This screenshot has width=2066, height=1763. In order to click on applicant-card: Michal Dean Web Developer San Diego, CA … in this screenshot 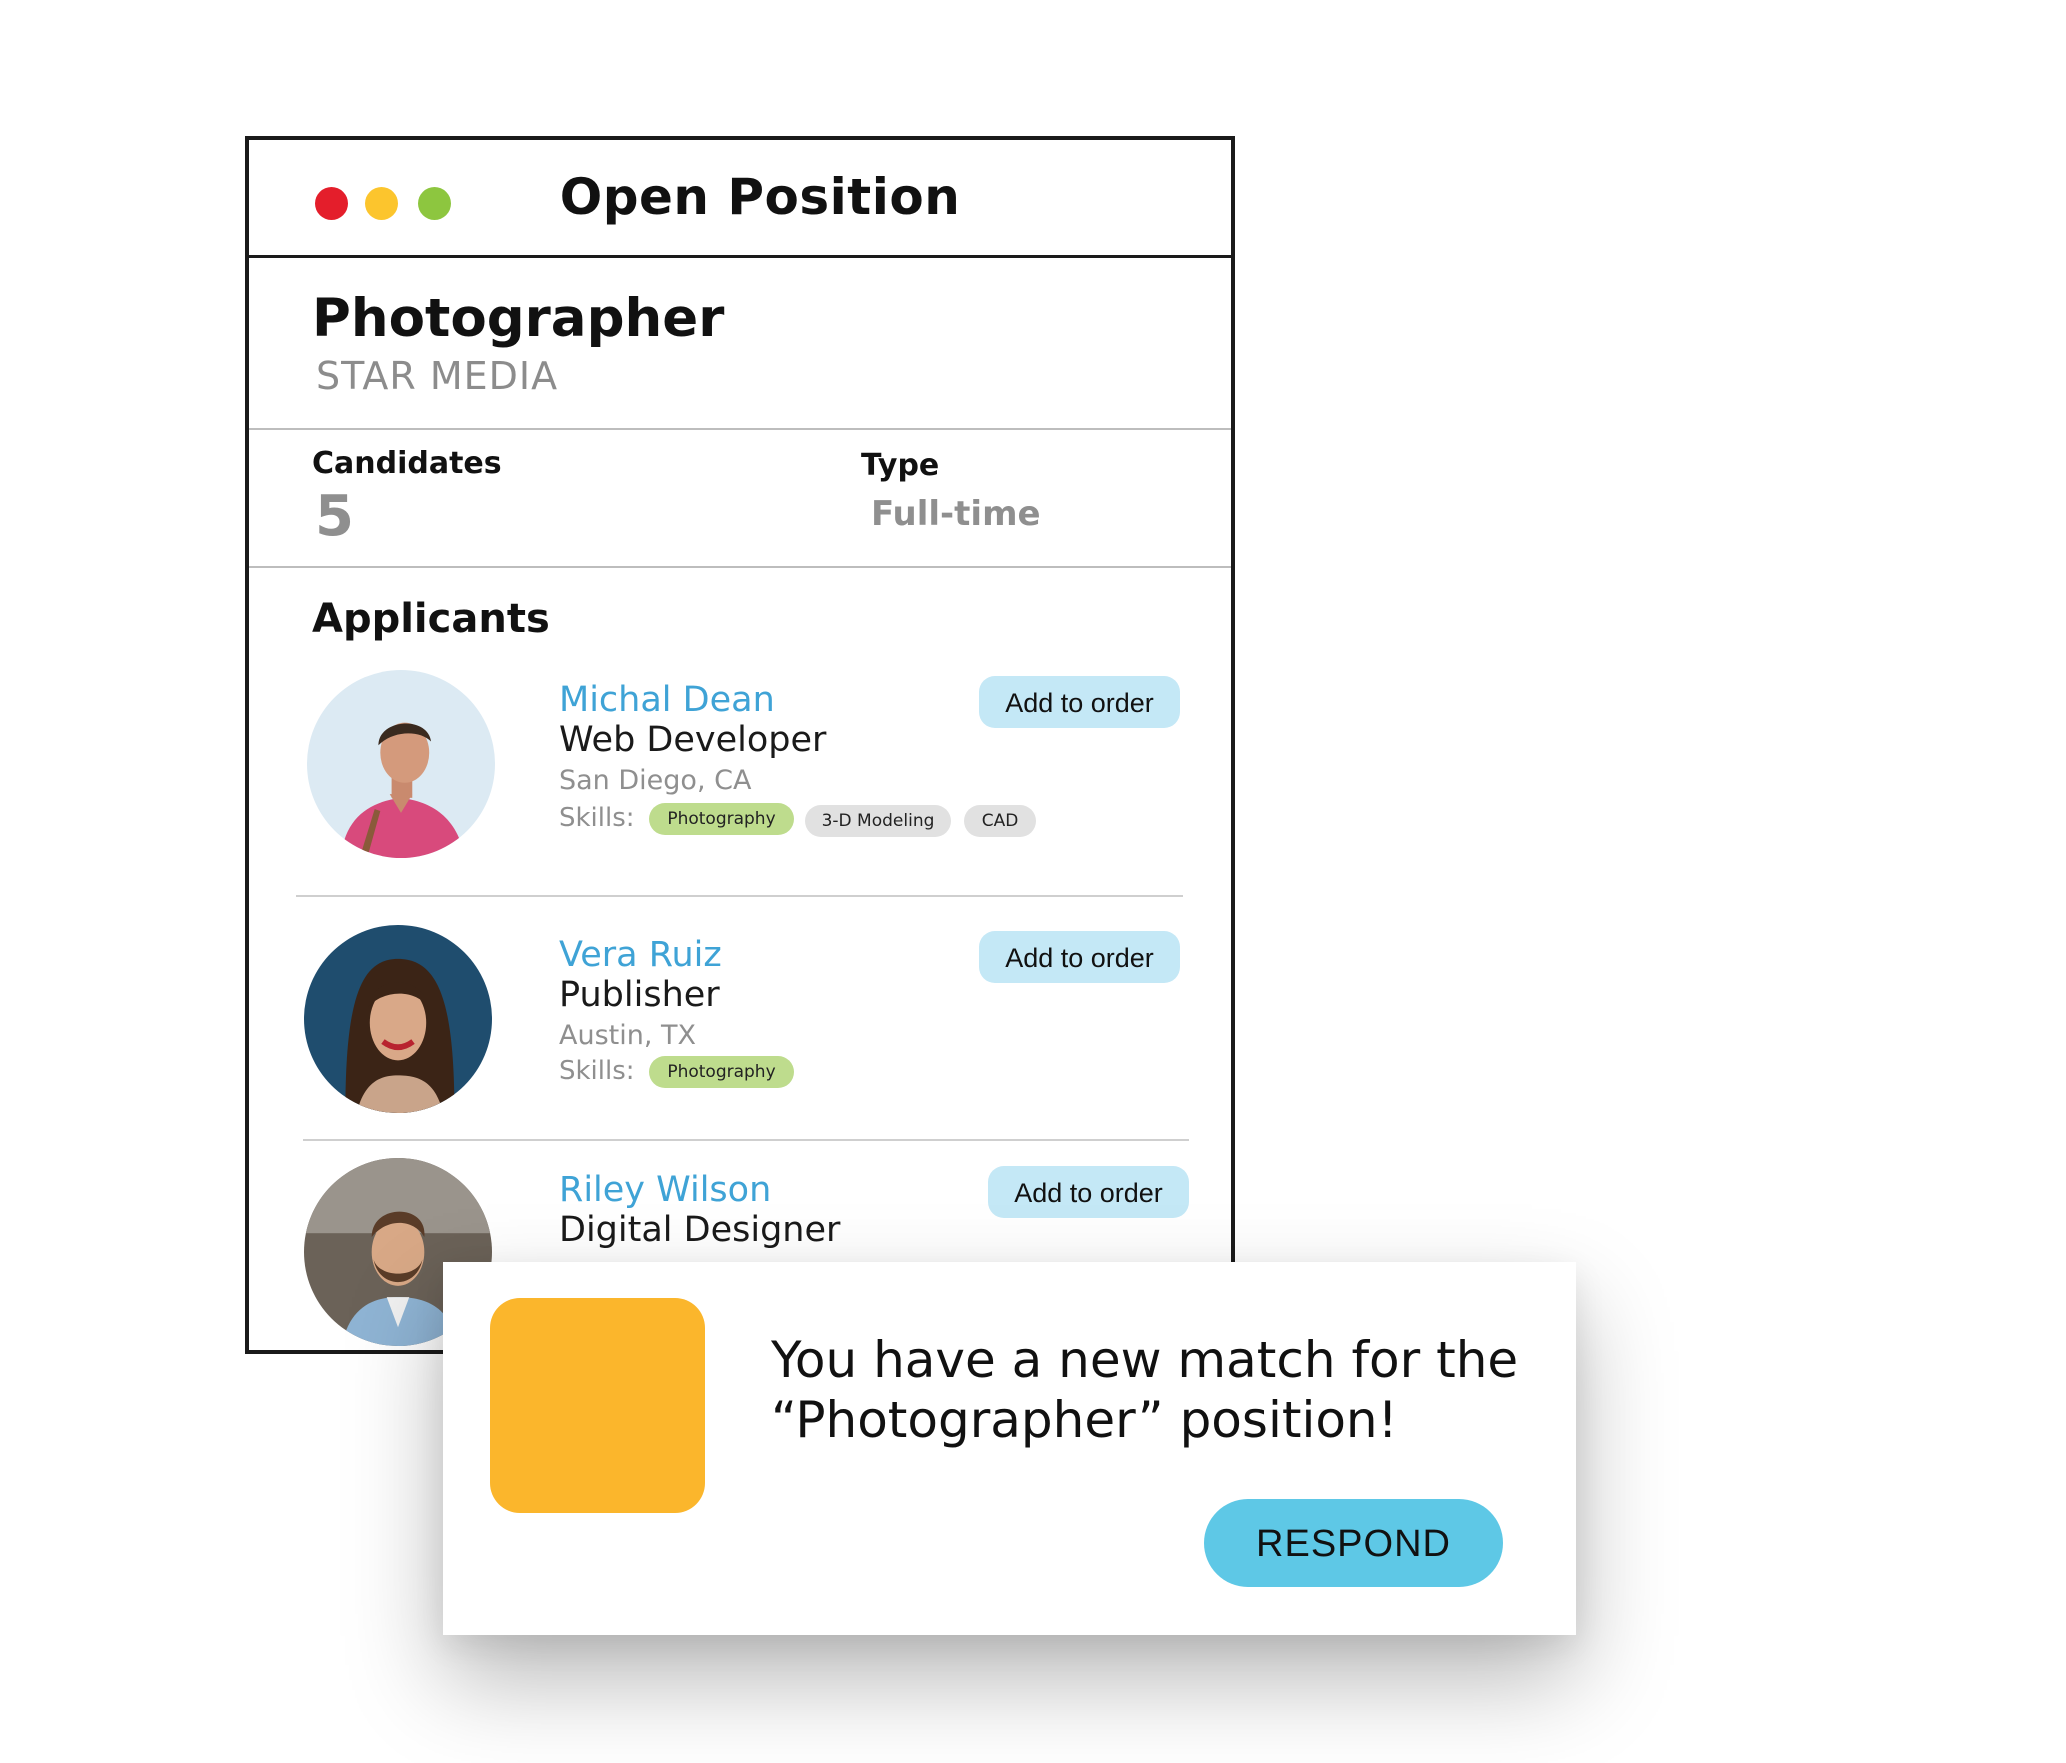, I will do `click(740, 770)`.